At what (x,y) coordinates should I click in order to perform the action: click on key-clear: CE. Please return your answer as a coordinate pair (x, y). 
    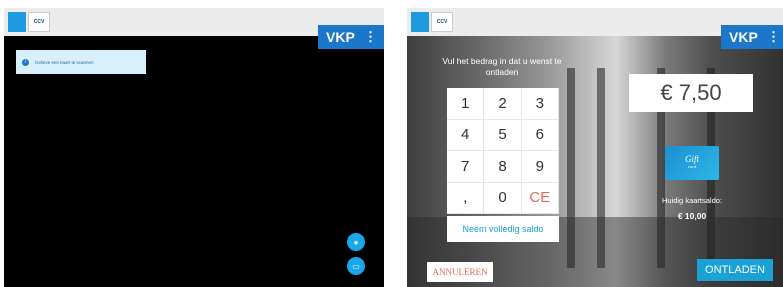
    Looking at the image, I should click on (540, 198).